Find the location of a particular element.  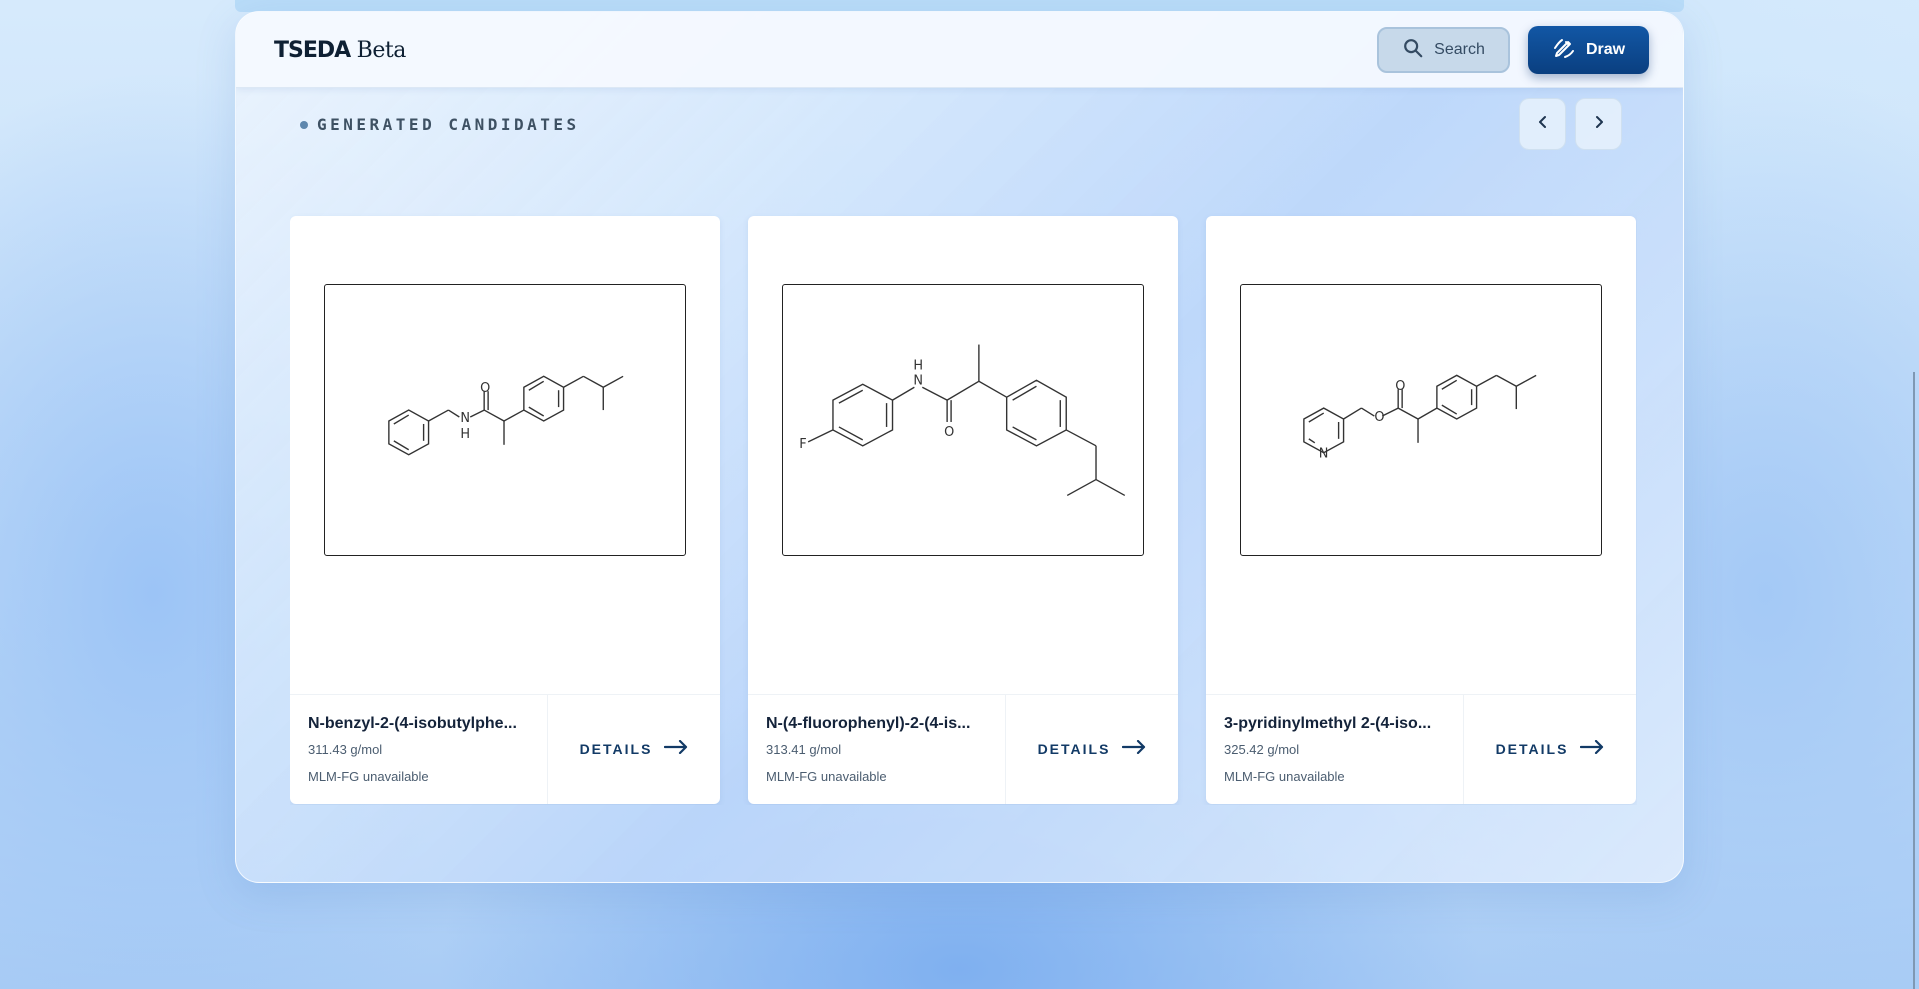

brand-name: TSEDA is located at coordinates (312, 50).